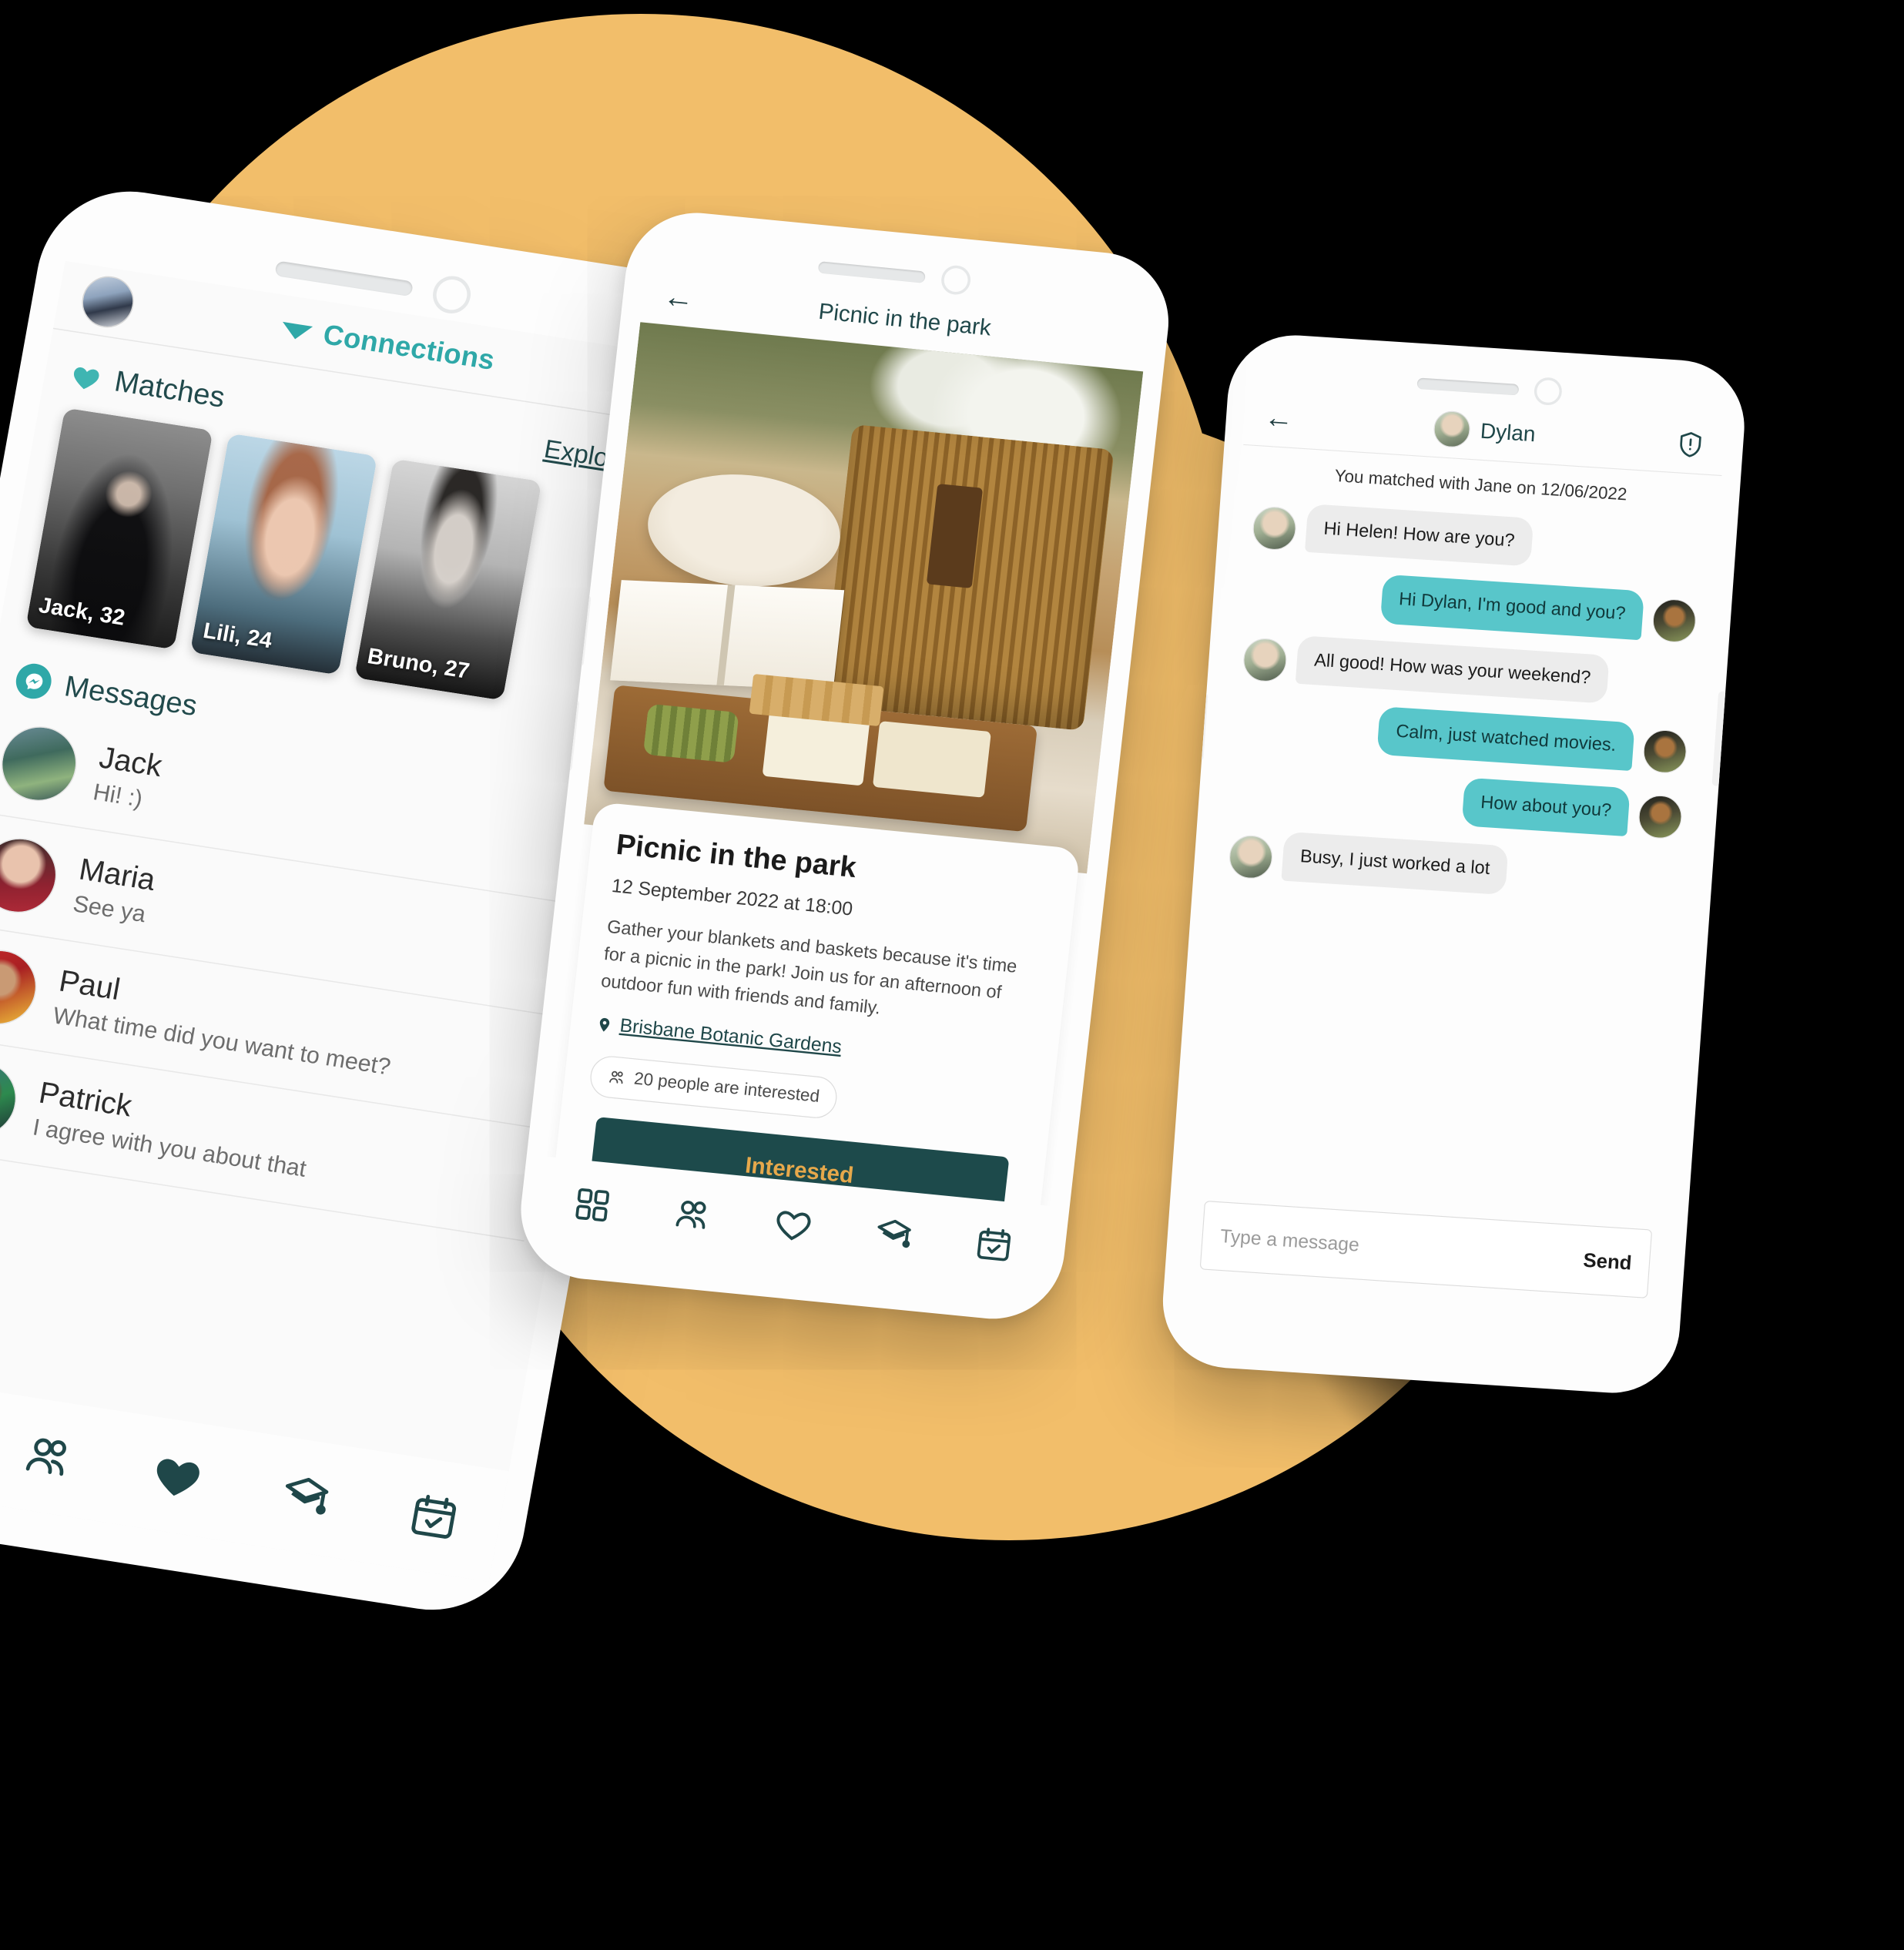  What do you see at coordinates (1608, 1262) in the screenshot?
I see `send-button: Send` at bounding box center [1608, 1262].